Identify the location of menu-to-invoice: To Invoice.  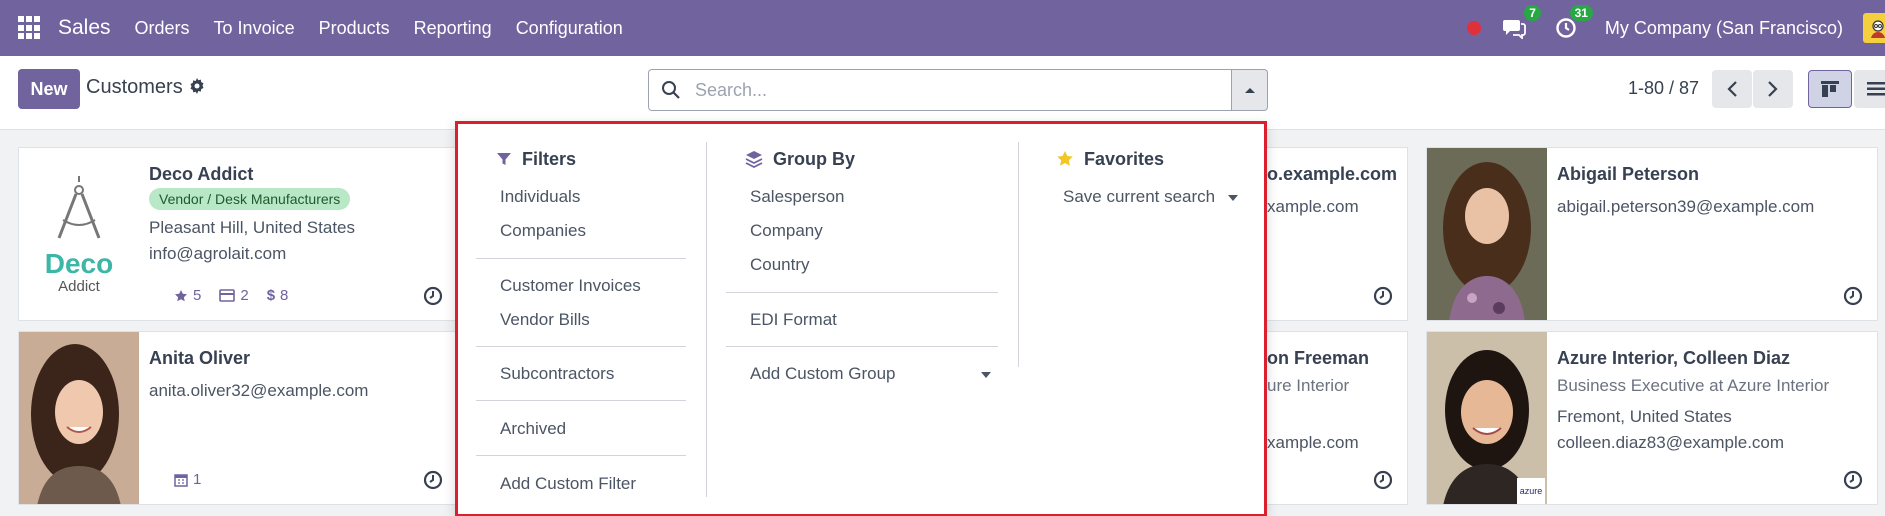
(254, 28).